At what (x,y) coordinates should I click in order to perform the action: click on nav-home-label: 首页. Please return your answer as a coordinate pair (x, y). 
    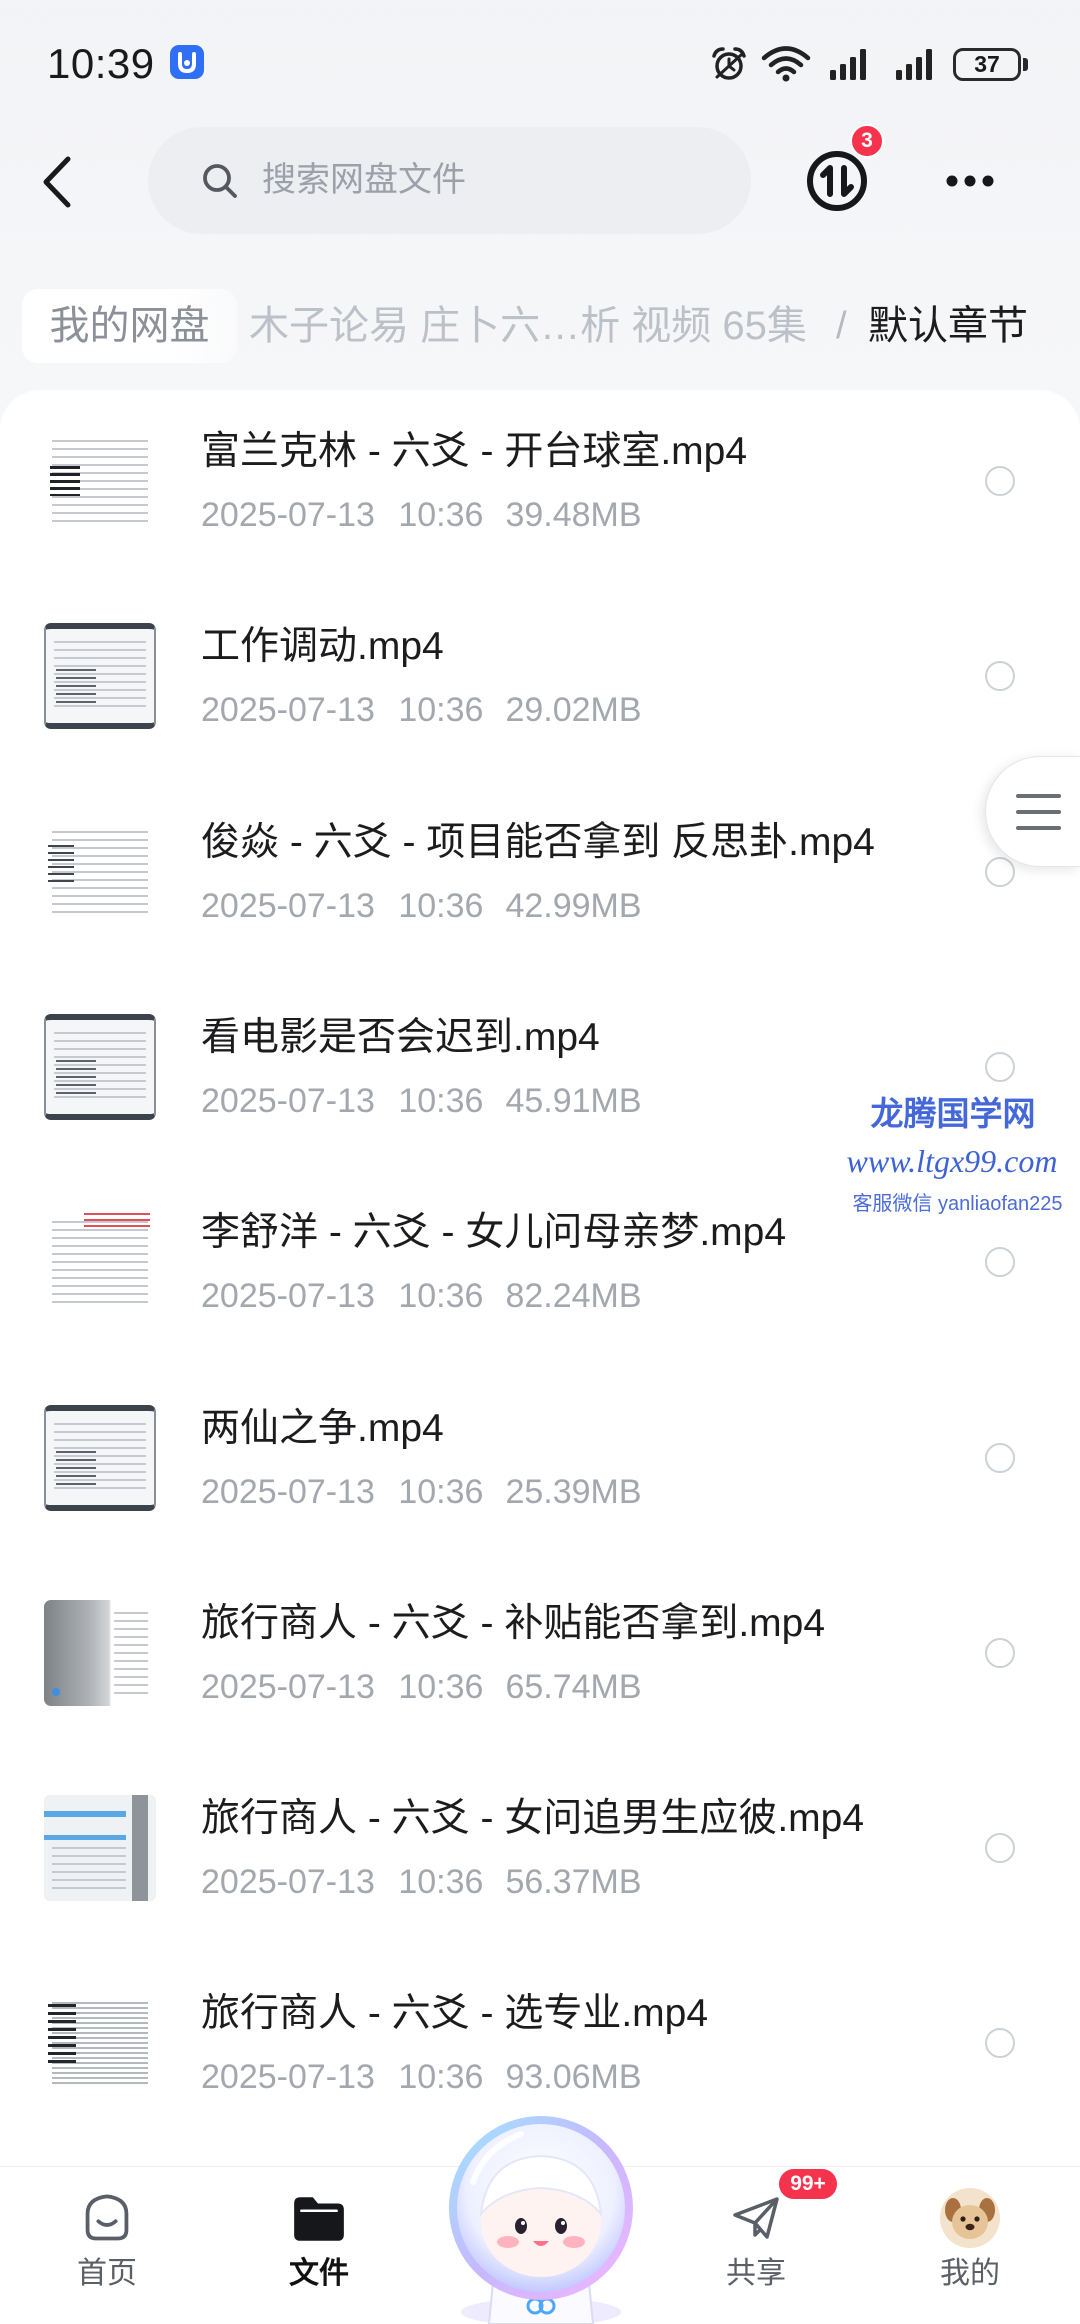
    Looking at the image, I should click on (107, 2273).